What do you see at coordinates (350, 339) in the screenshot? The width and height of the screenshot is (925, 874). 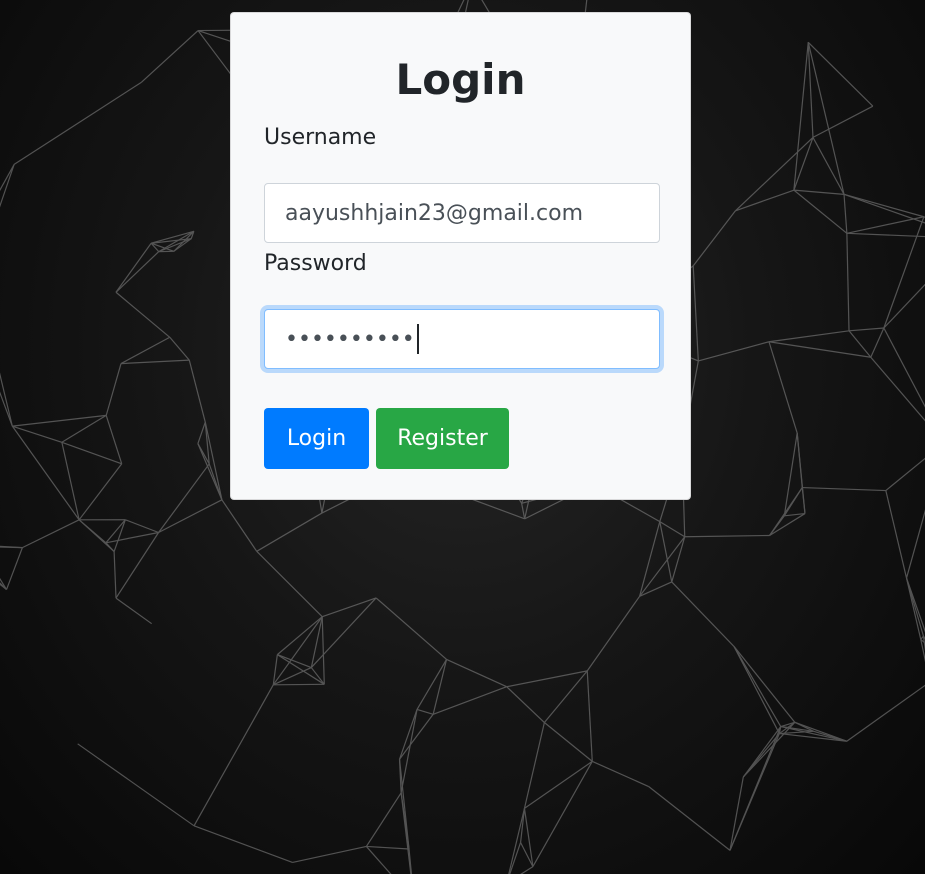 I see `password-masked-value: ••••••••••` at bounding box center [350, 339].